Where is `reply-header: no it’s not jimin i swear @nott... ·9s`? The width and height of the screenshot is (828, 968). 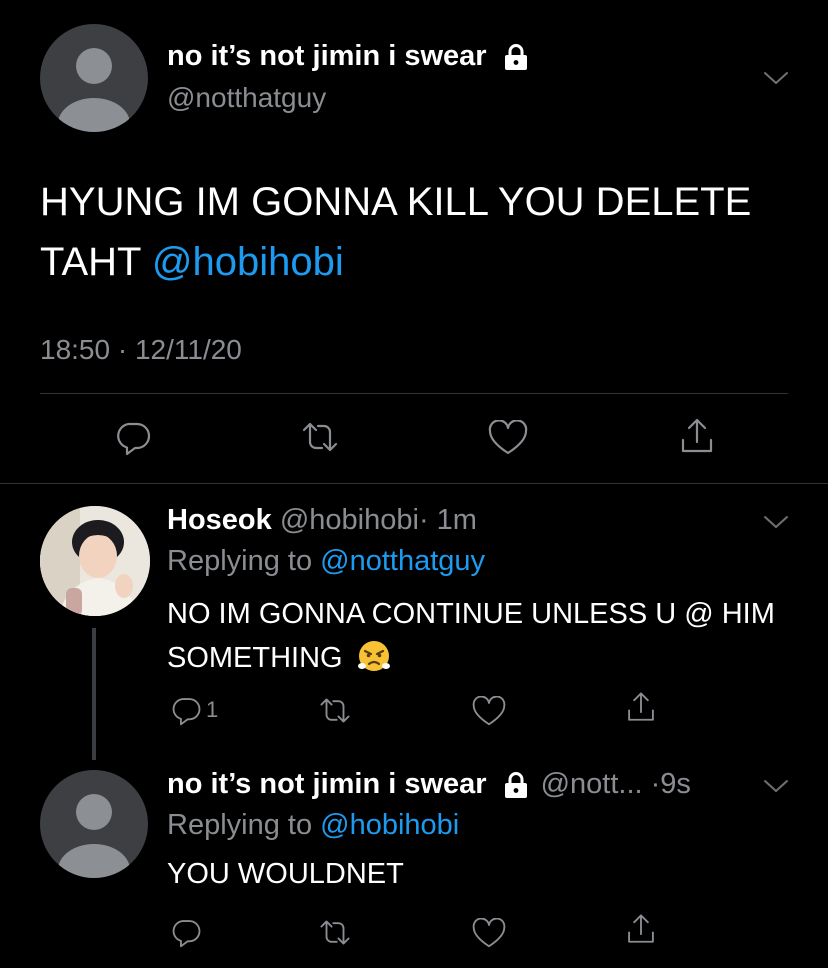
reply-header: no it’s not jimin i swear @nott... ·9s is located at coordinates (429, 784).